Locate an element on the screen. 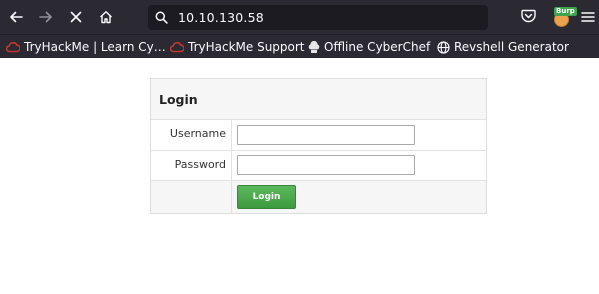 This screenshot has width=599, height=294. overflow-menu-icon is located at coordinates (588, 17).